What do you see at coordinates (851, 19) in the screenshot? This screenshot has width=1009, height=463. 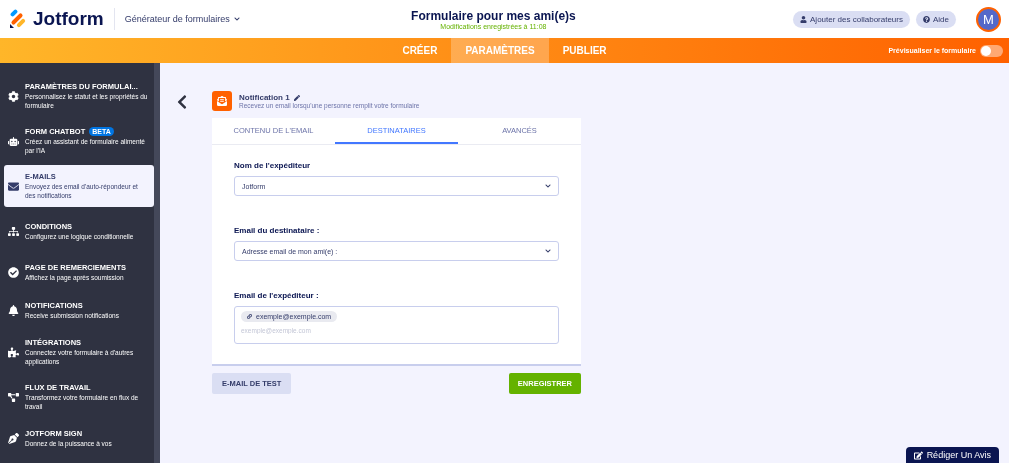 I see `add-collaborators-button: Ajouter des collaborateurs` at bounding box center [851, 19].